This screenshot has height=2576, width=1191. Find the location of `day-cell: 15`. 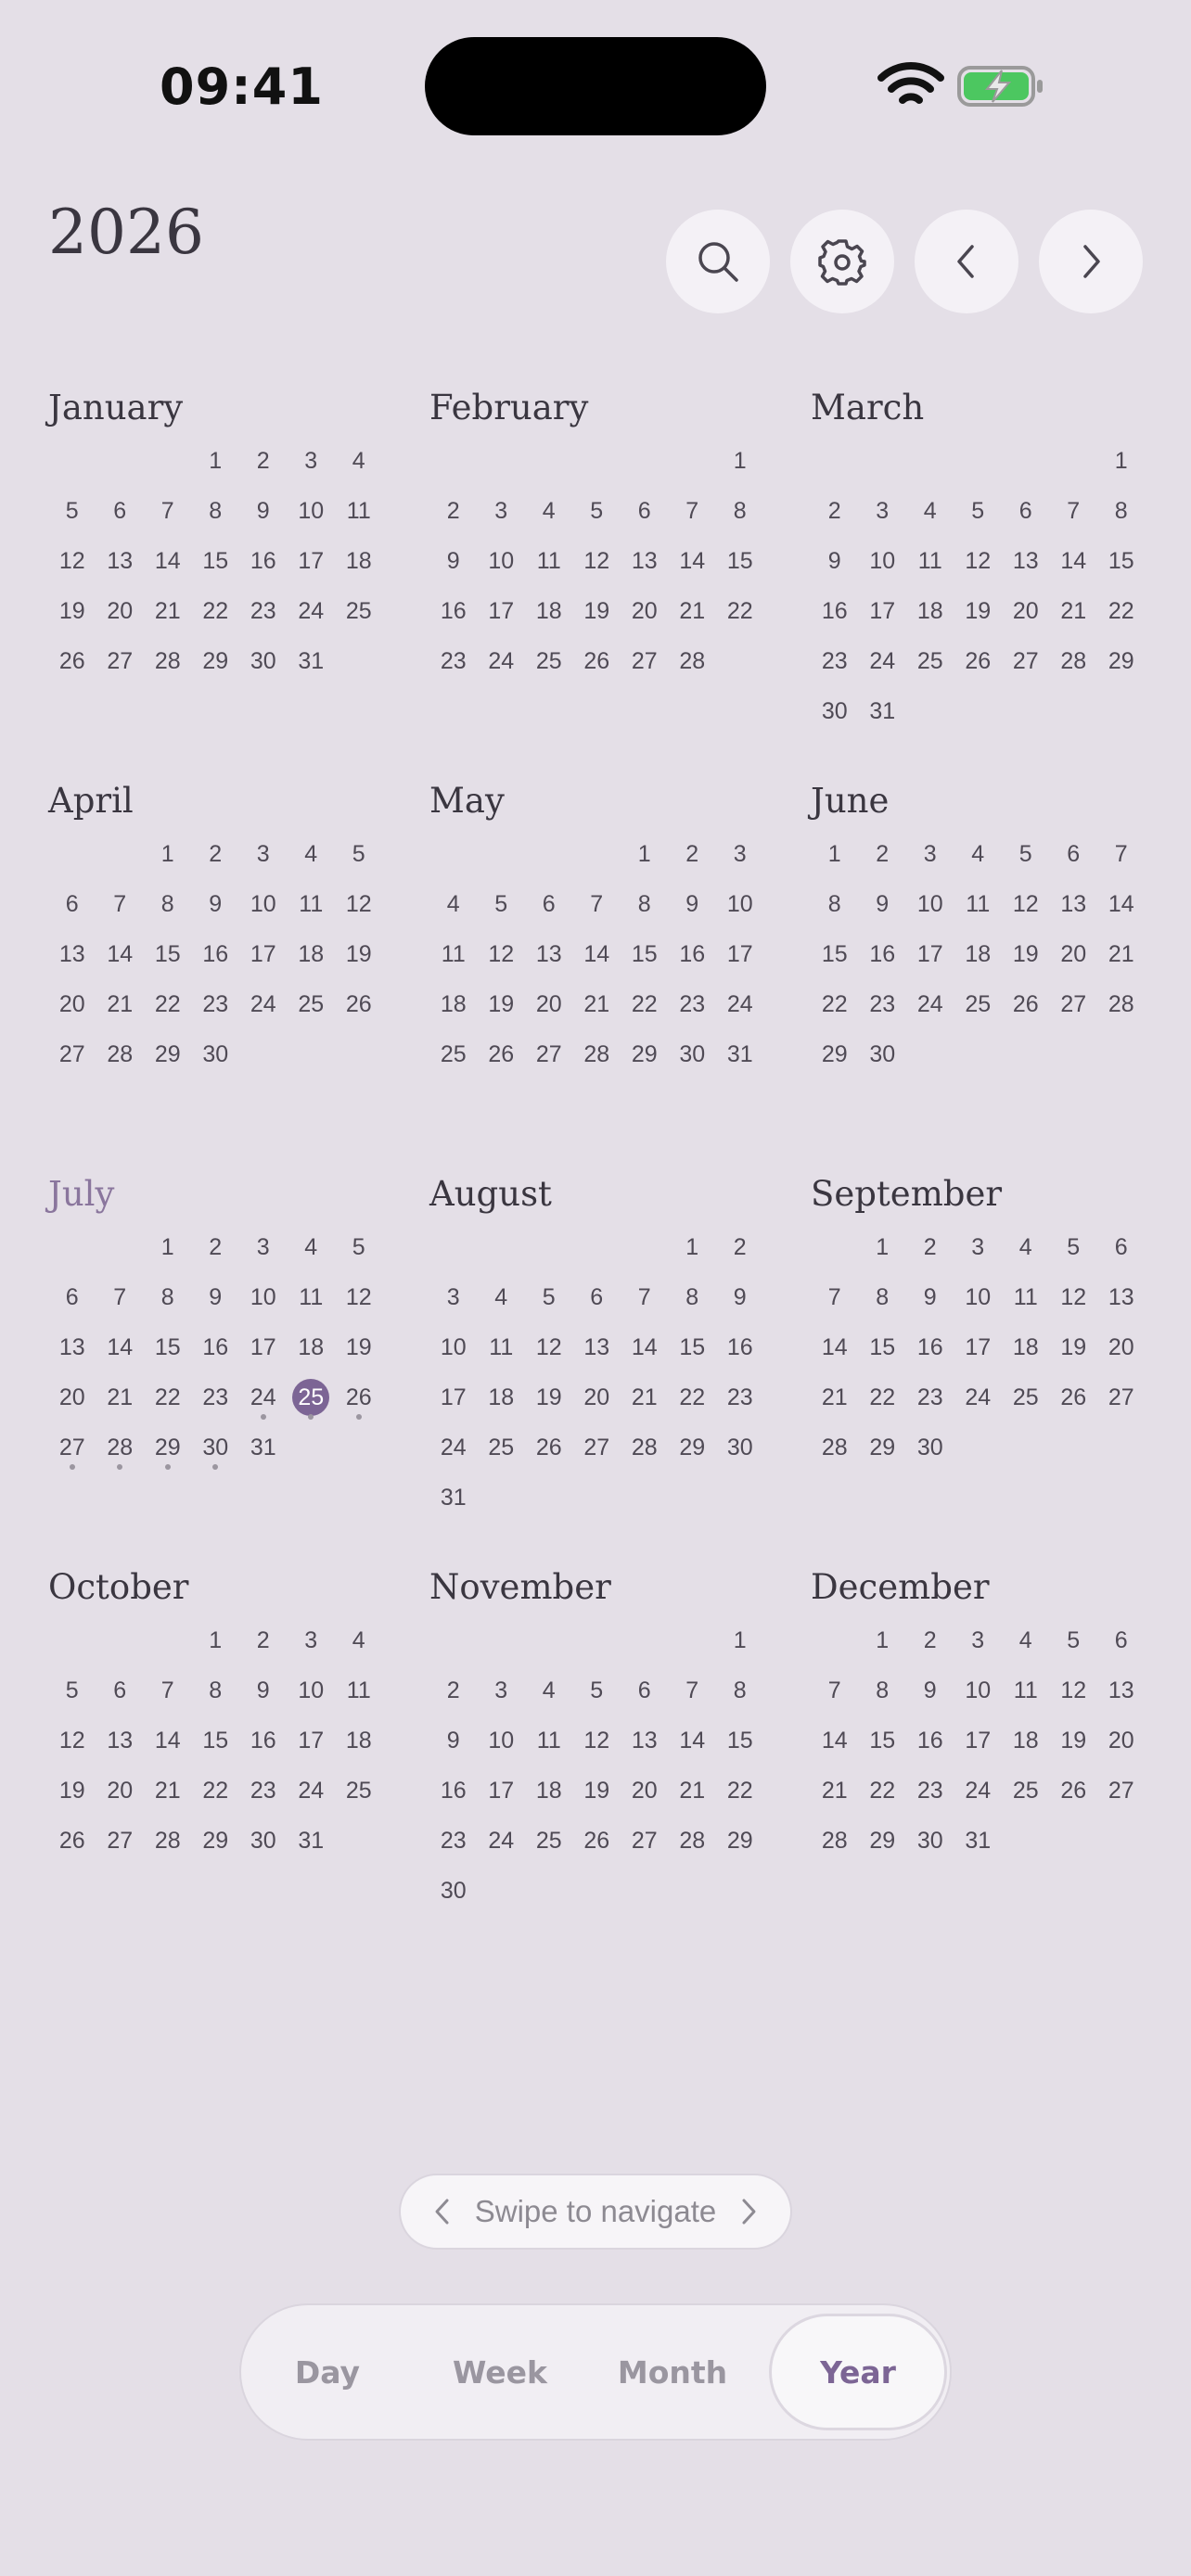

day-cell: 15 is located at coordinates (216, 561).